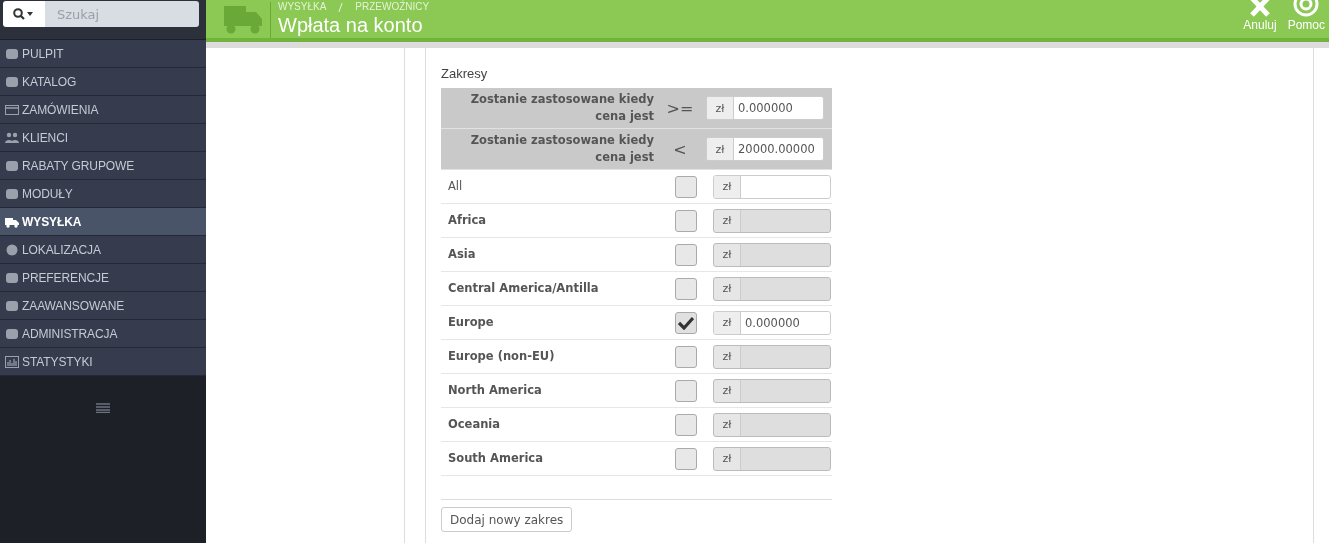 This screenshot has height=543, width=1329. I want to click on zone-name: Europe, so click(471, 321).